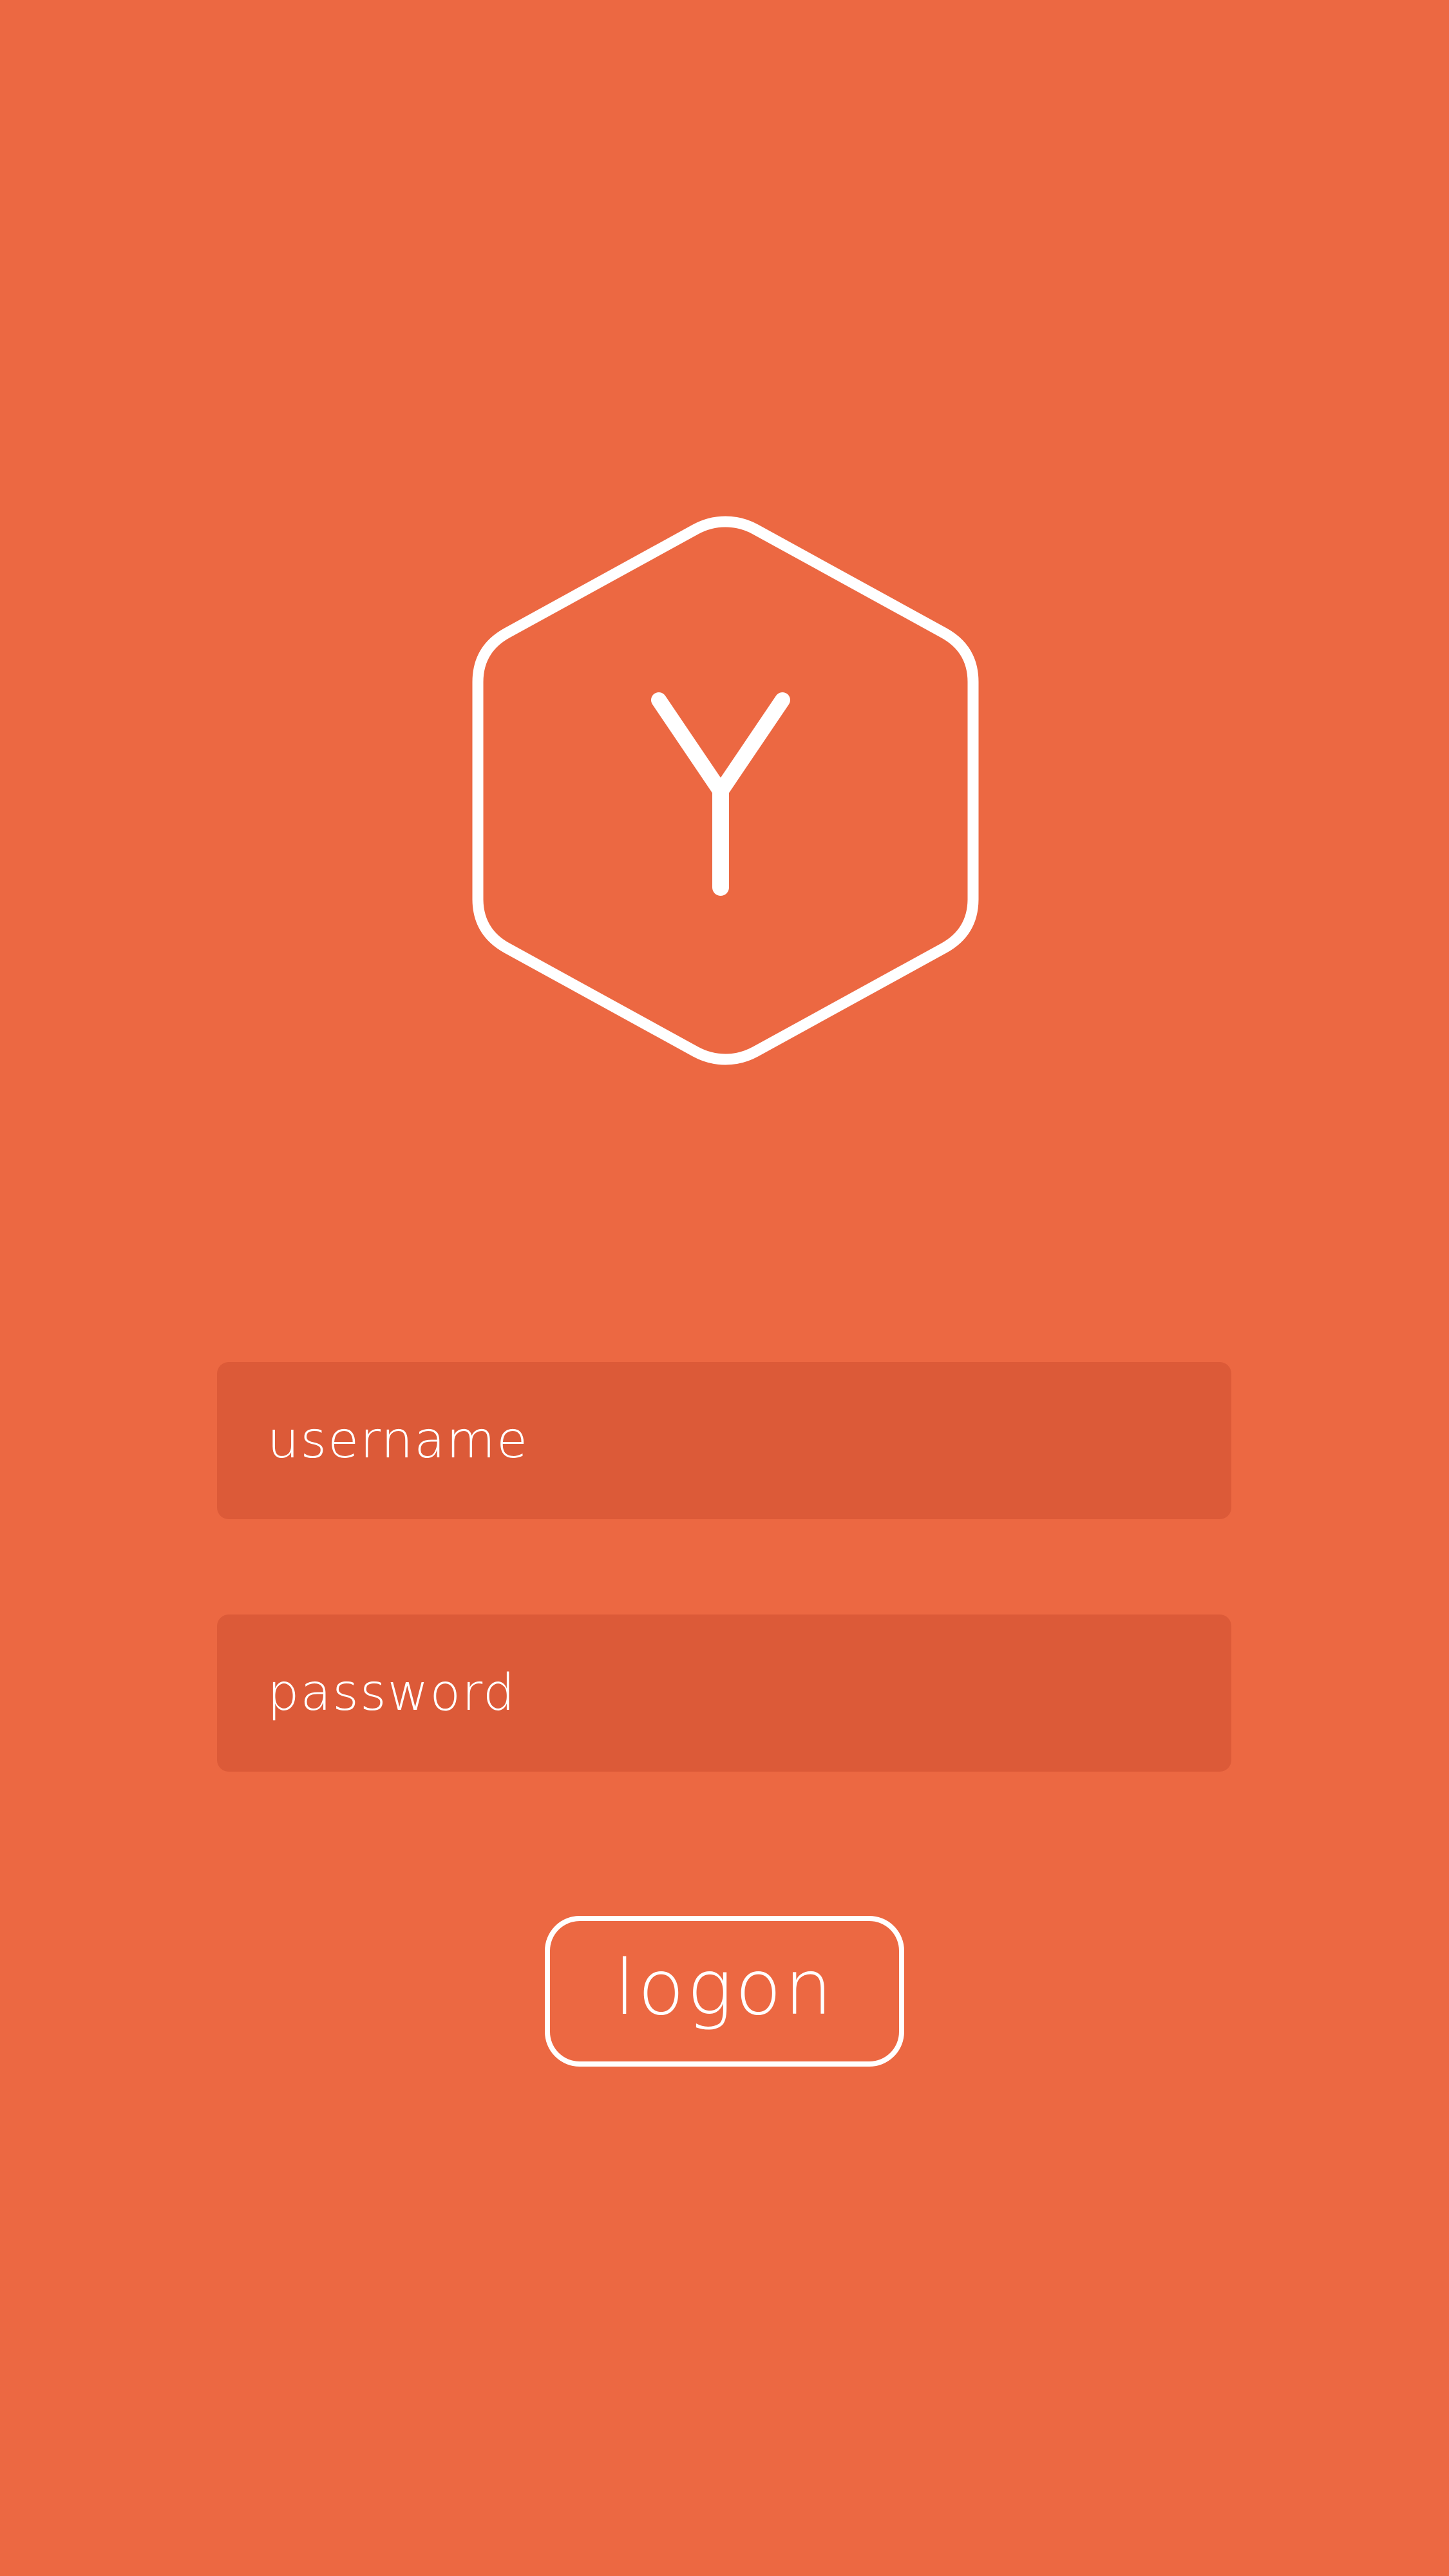 This screenshot has height=2576, width=1449. I want to click on logo-graphic, so click(725, 790).